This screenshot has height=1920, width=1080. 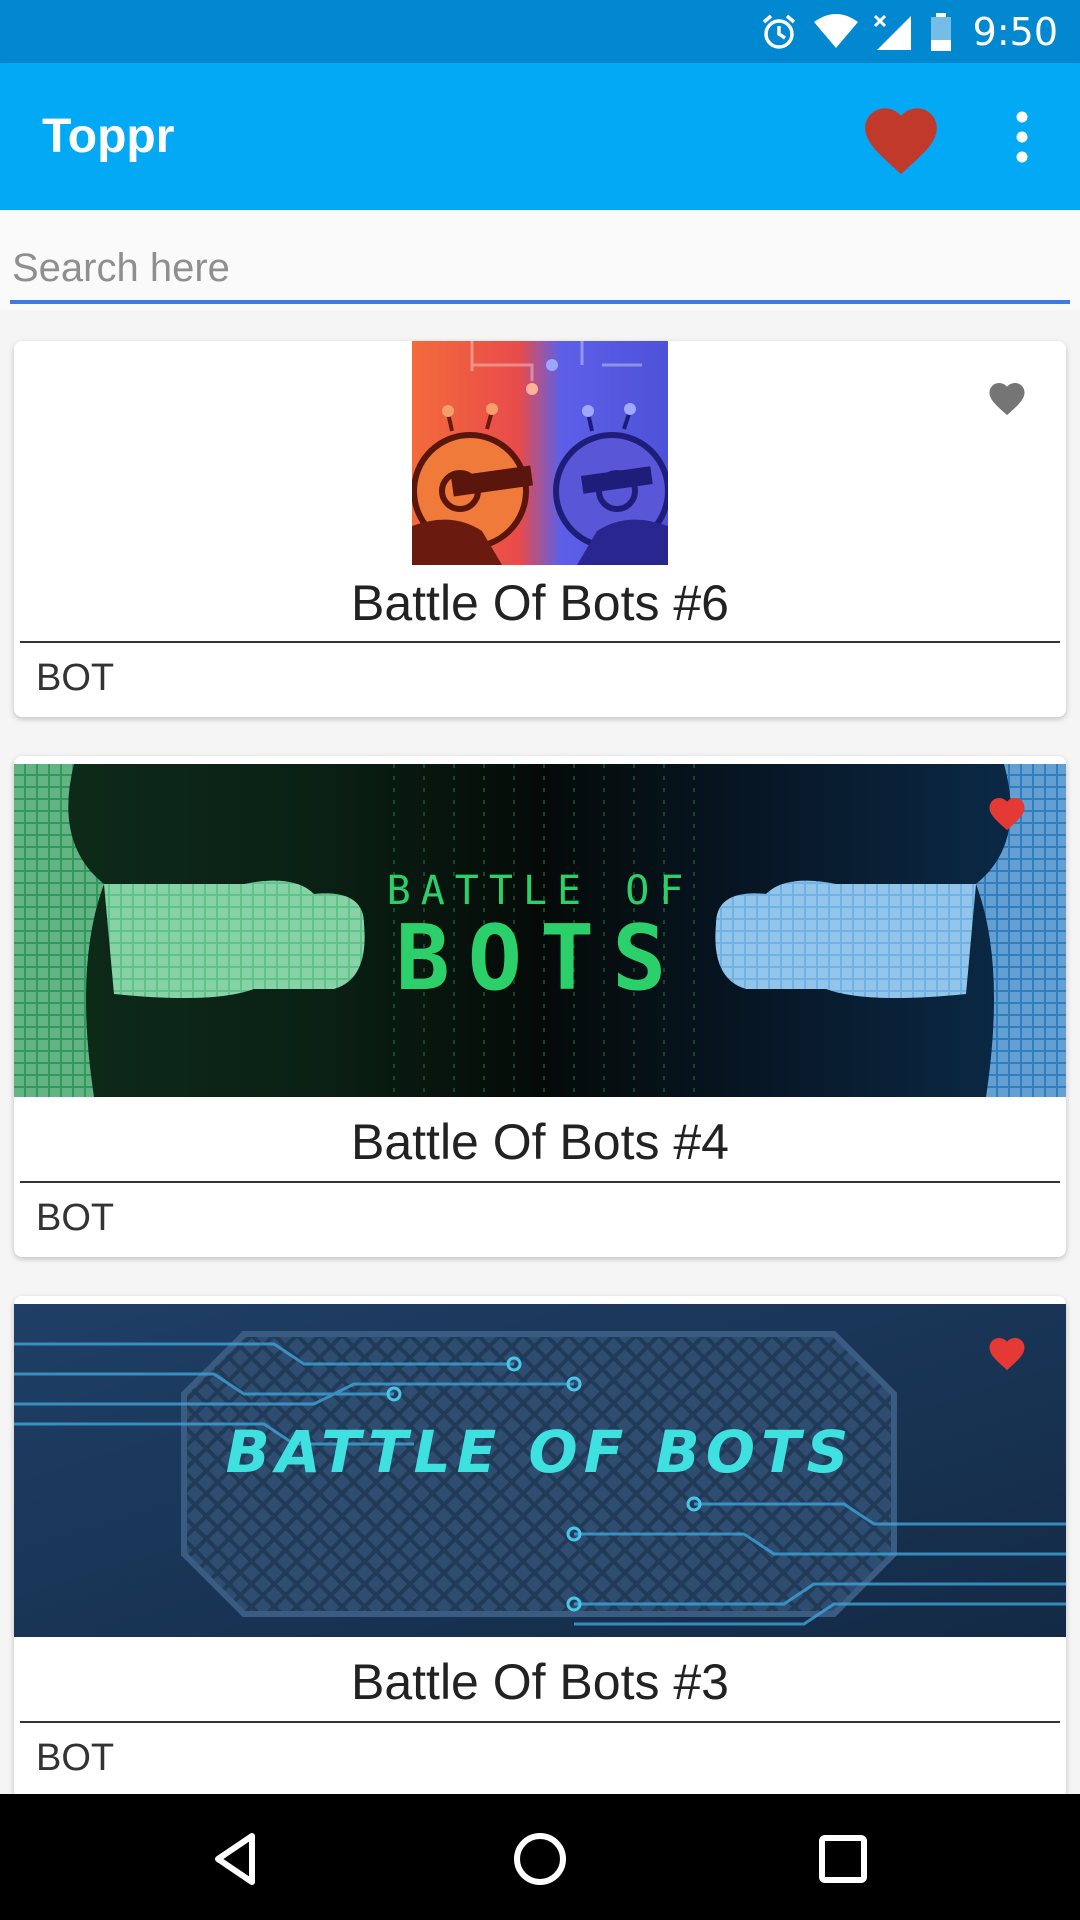 What do you see at coordinates (540, 603) in the screenshot?
I see `card-title: Battle Of Bots #6` at bounding box center [540, 603].